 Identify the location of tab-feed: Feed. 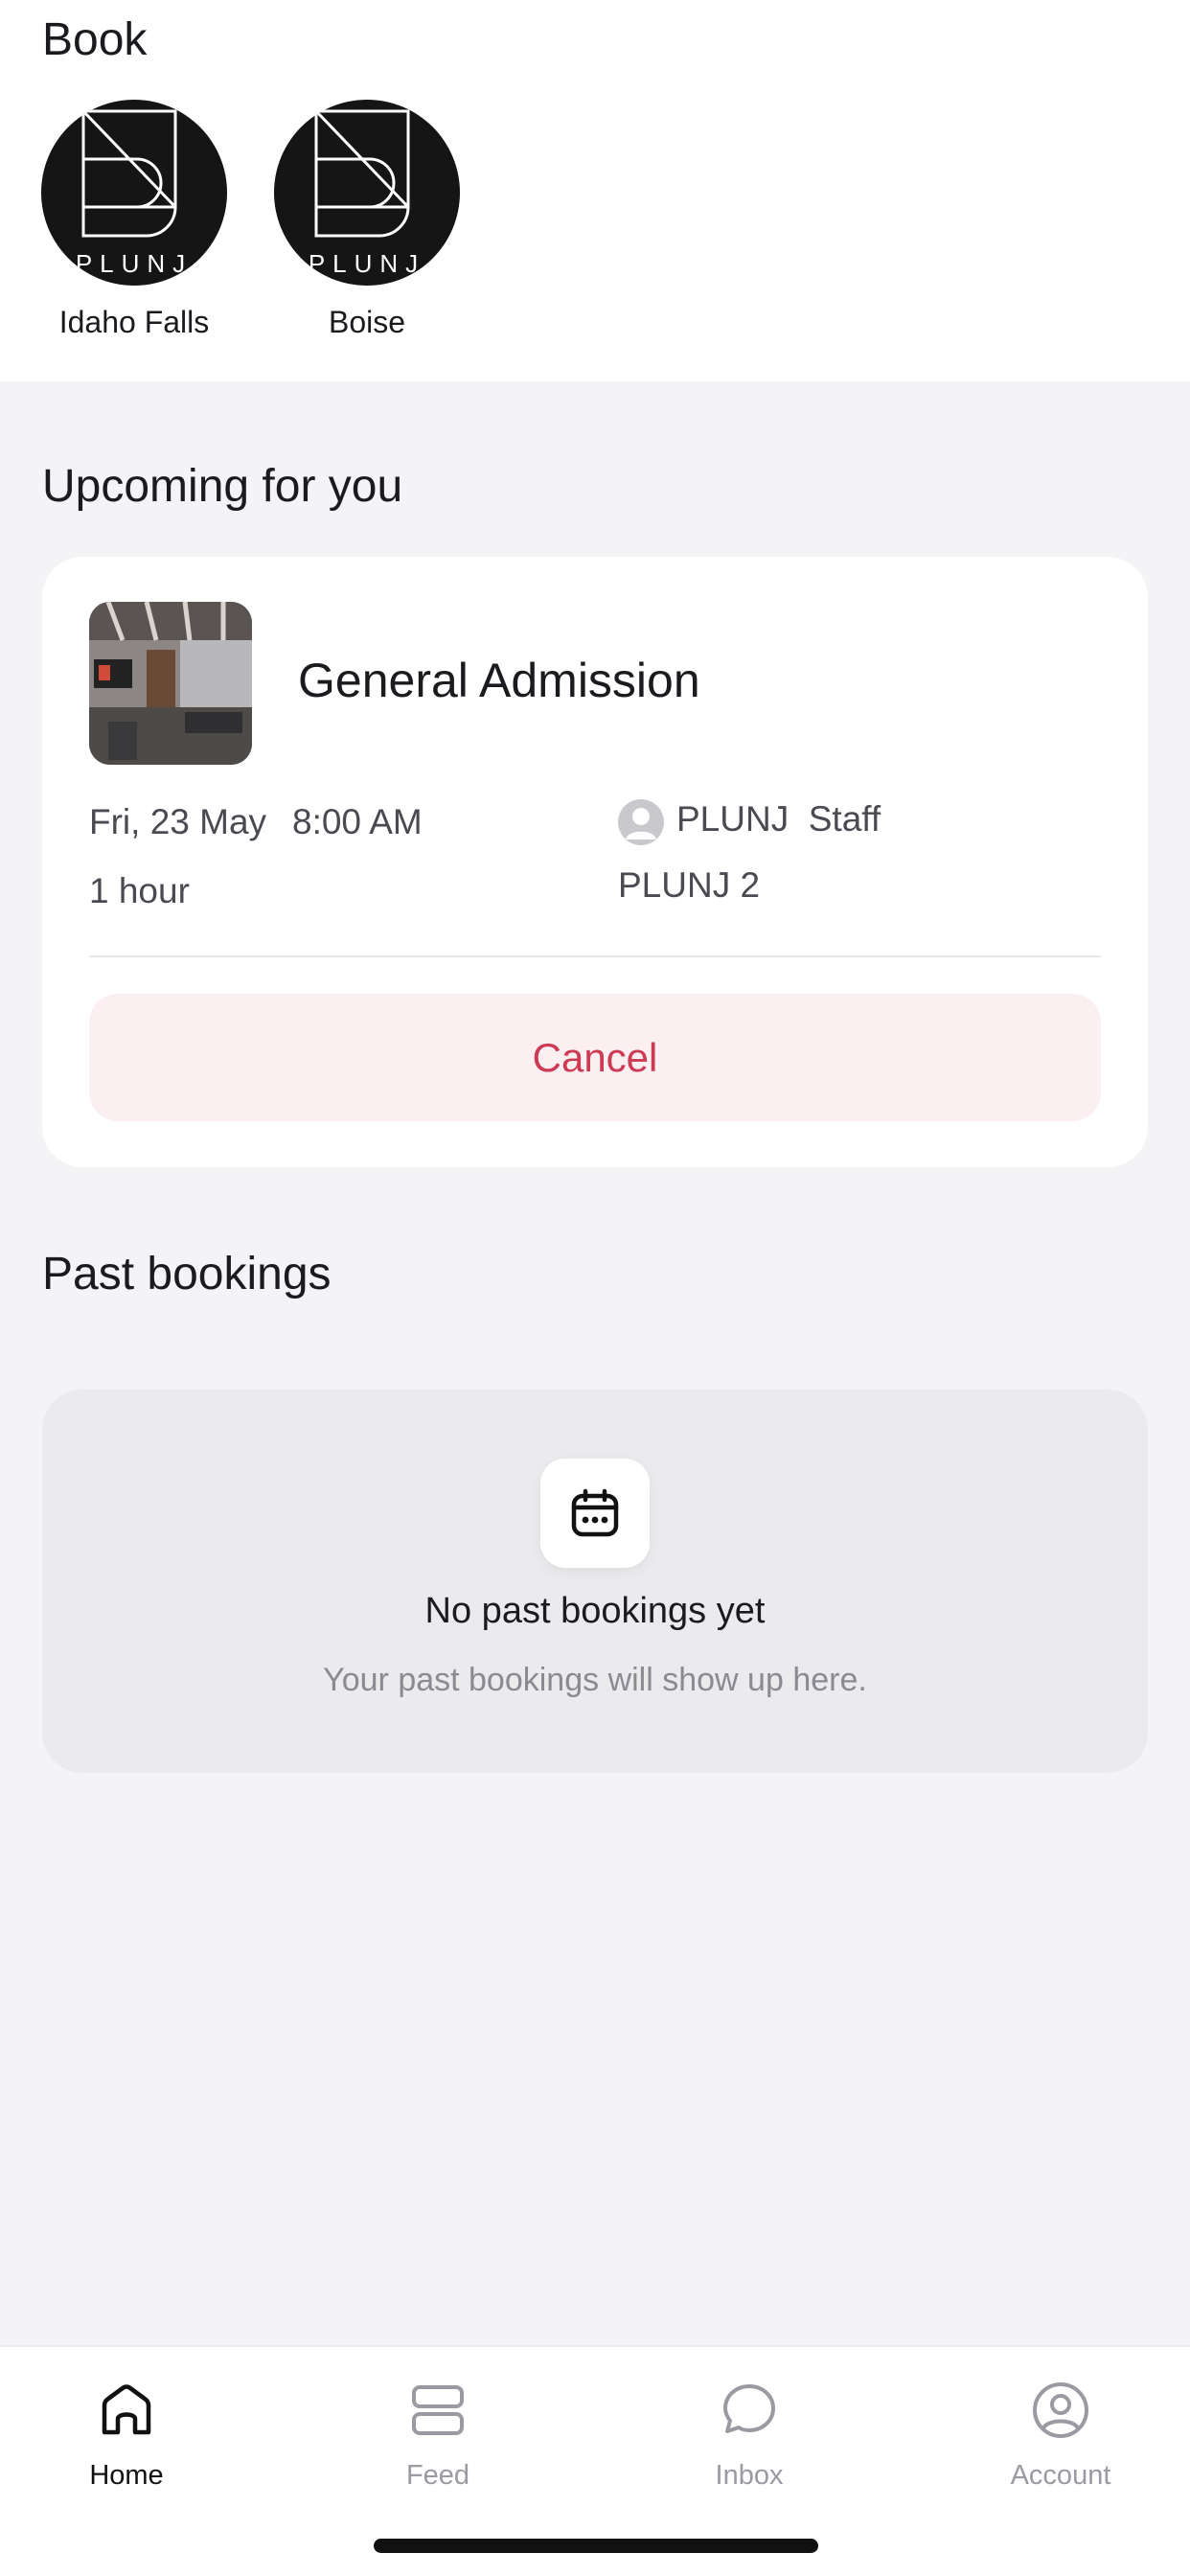
(438, 2433).